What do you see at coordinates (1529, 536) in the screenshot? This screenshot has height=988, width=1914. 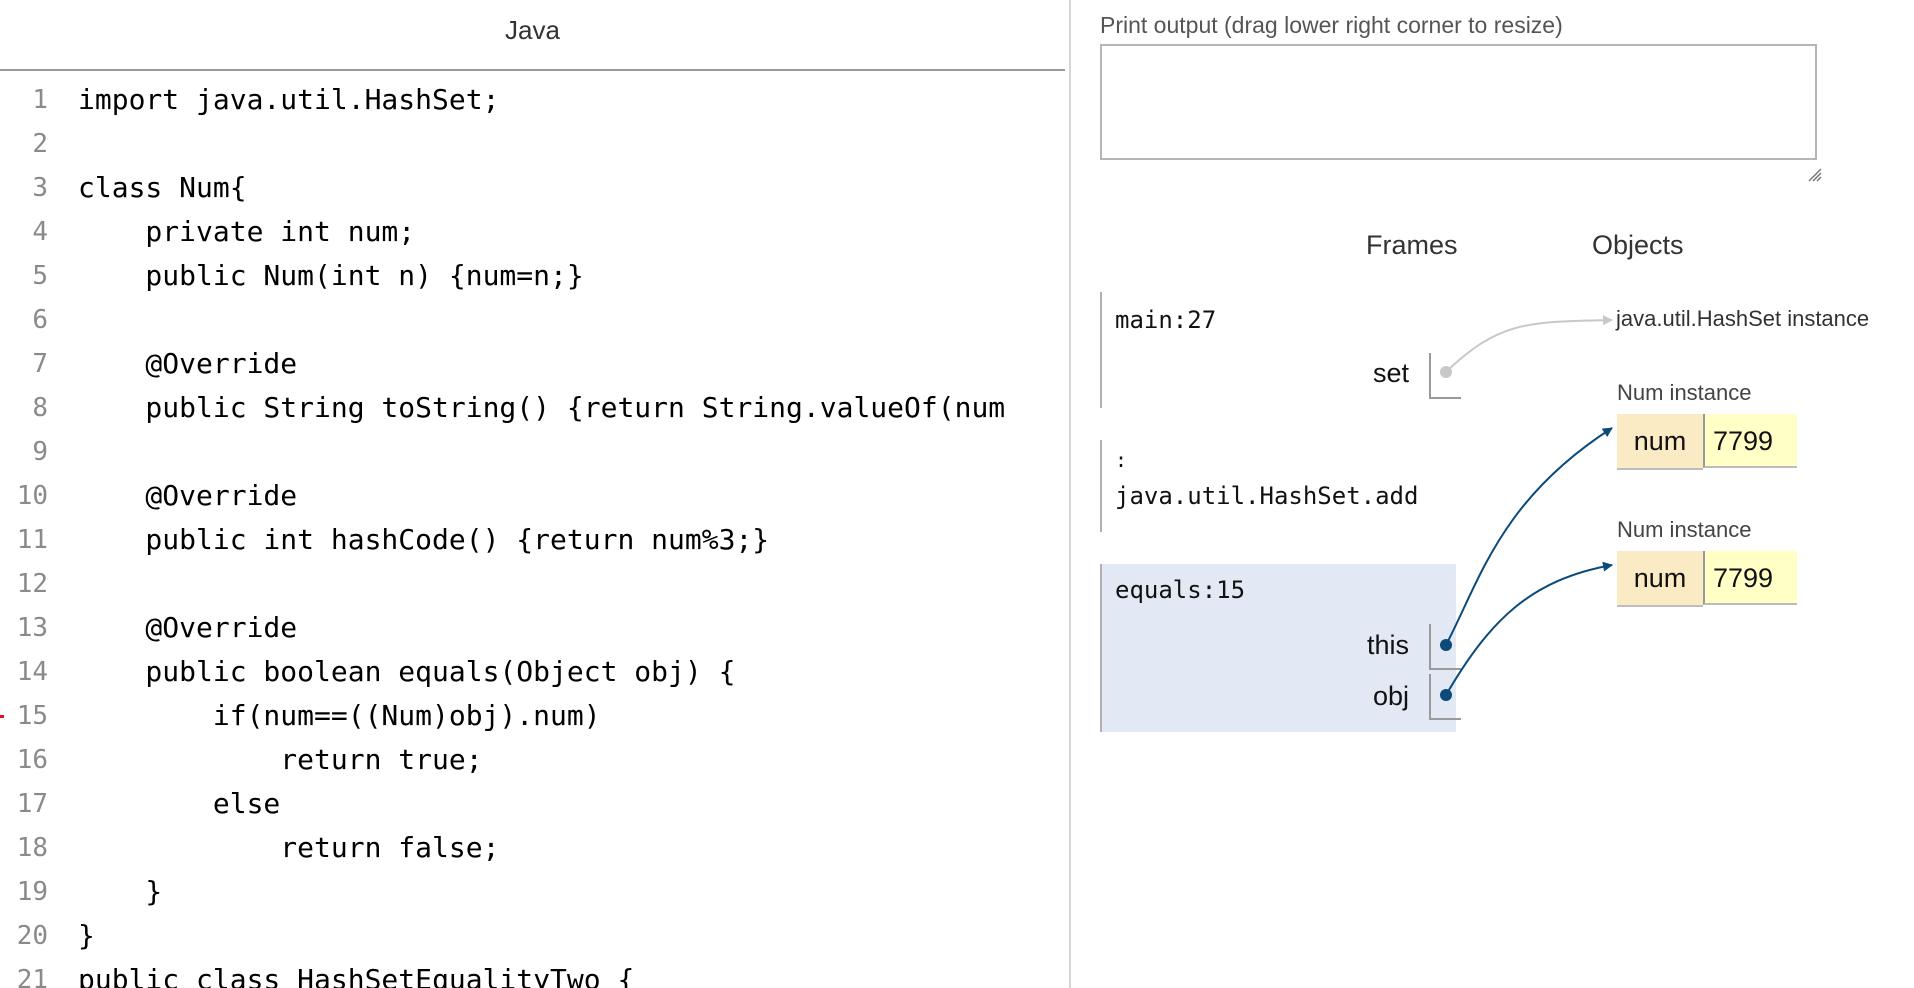 I see `pointer-this-to-num` at bounding box center [1529, 536].